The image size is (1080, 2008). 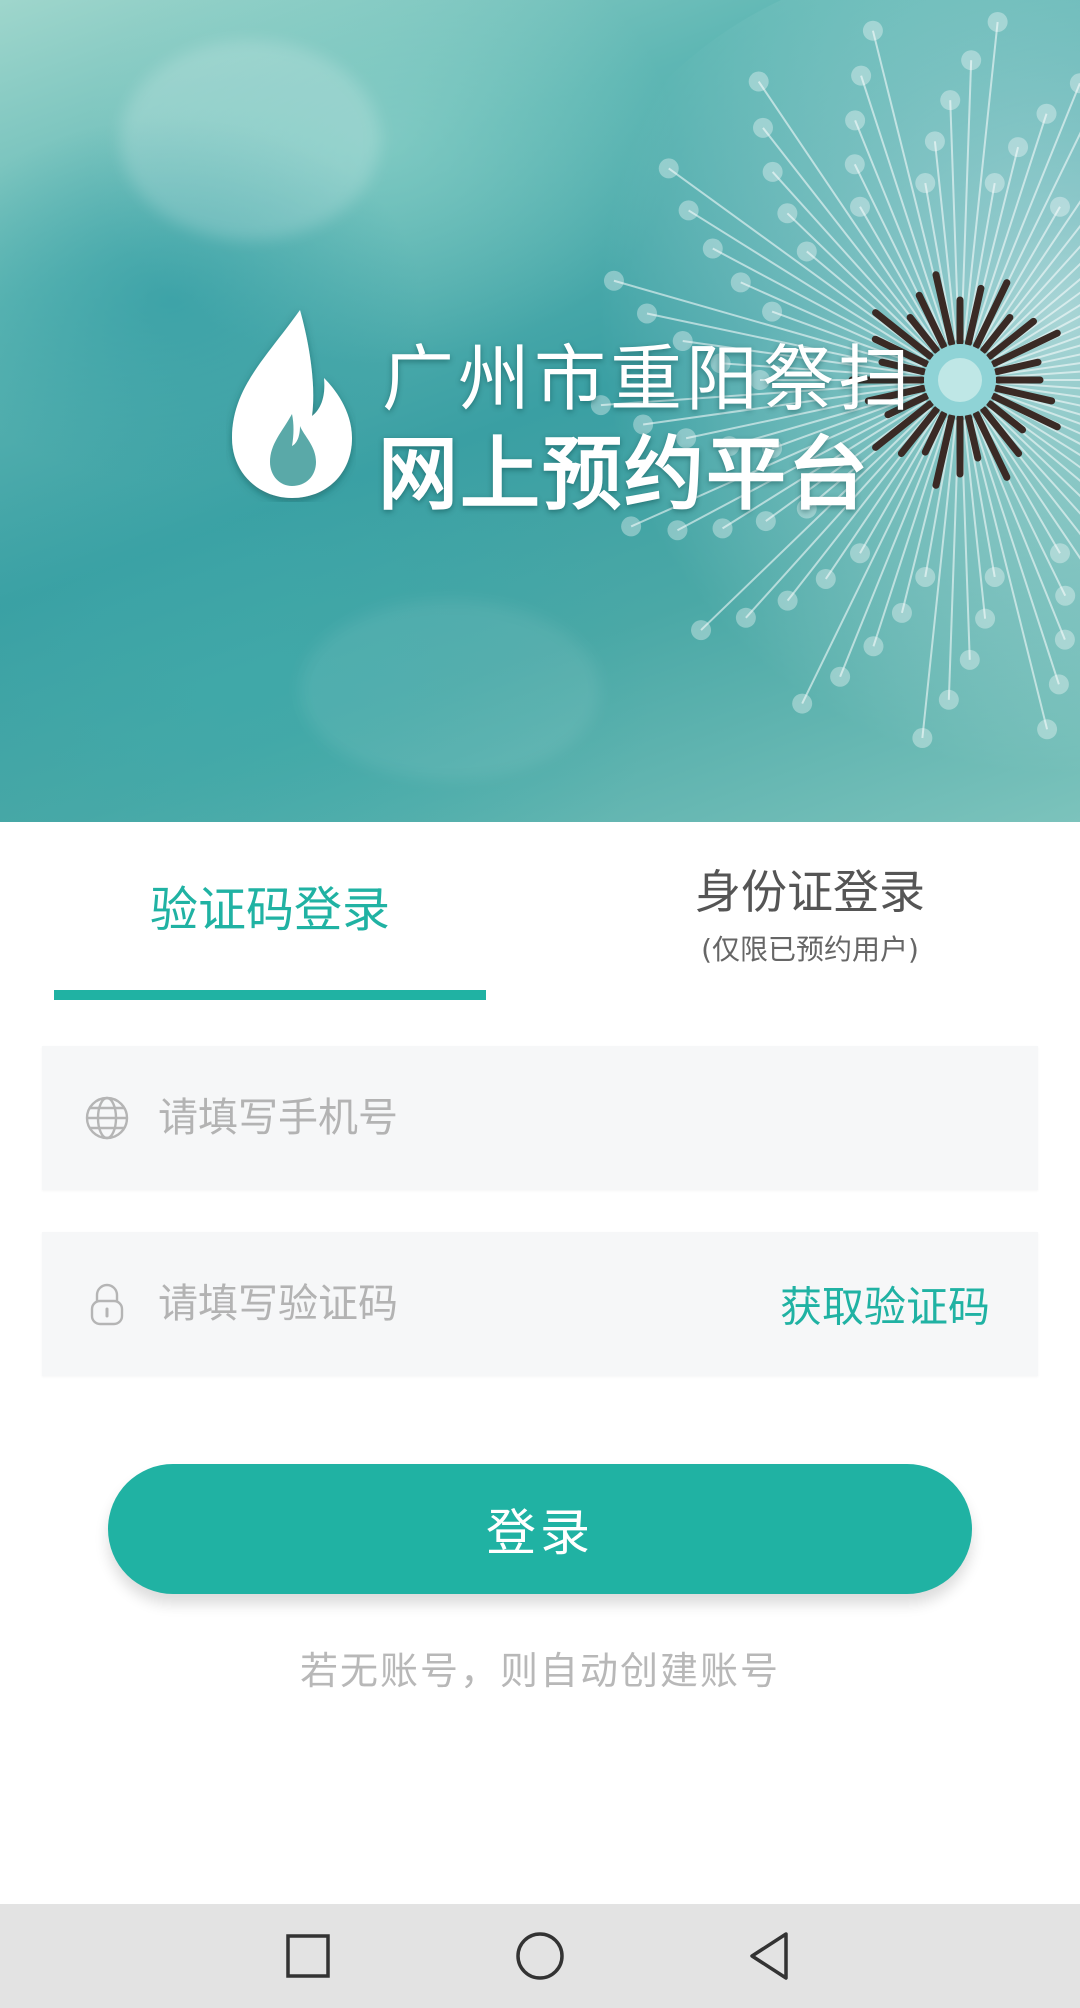 I want to click on back-icon, so click(x=770, y=1956).